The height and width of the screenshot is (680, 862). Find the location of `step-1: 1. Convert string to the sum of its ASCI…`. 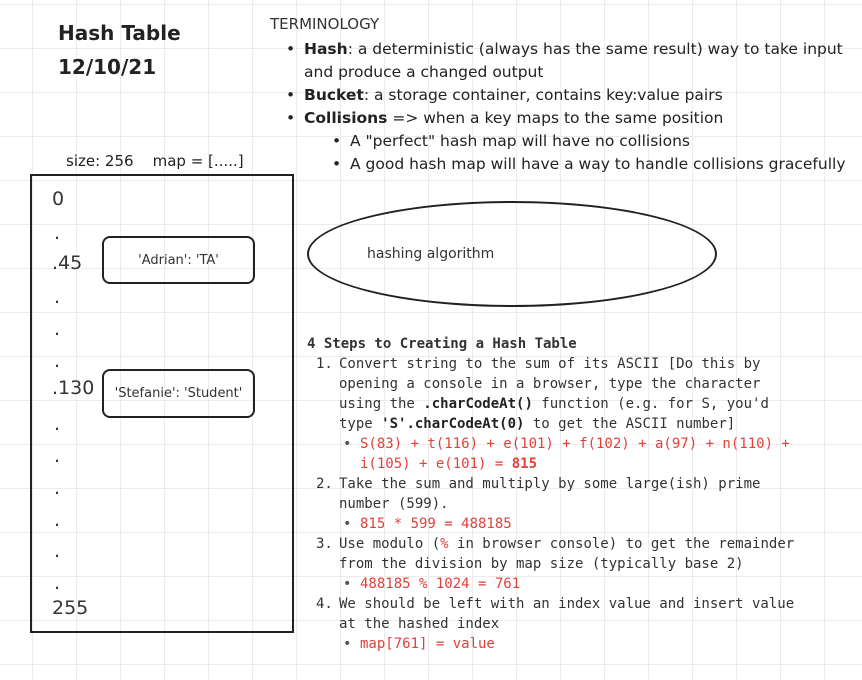

step-1: 1. Convert string to the sum of its ASCI… is located at coordinates (556, 414).